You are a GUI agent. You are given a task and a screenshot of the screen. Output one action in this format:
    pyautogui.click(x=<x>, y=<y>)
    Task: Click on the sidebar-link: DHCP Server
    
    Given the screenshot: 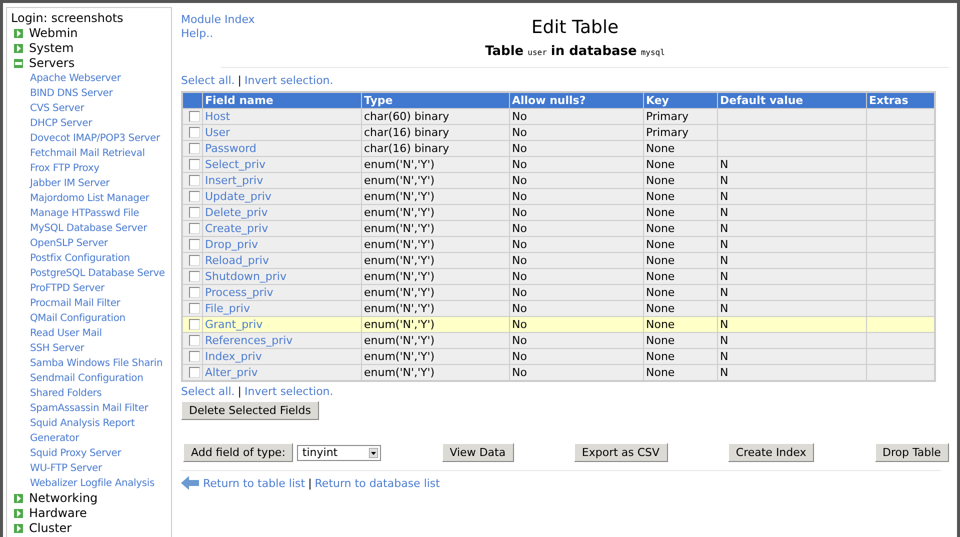 What is the action you would take?
    pyautogui.click(x=91, y=123)
    